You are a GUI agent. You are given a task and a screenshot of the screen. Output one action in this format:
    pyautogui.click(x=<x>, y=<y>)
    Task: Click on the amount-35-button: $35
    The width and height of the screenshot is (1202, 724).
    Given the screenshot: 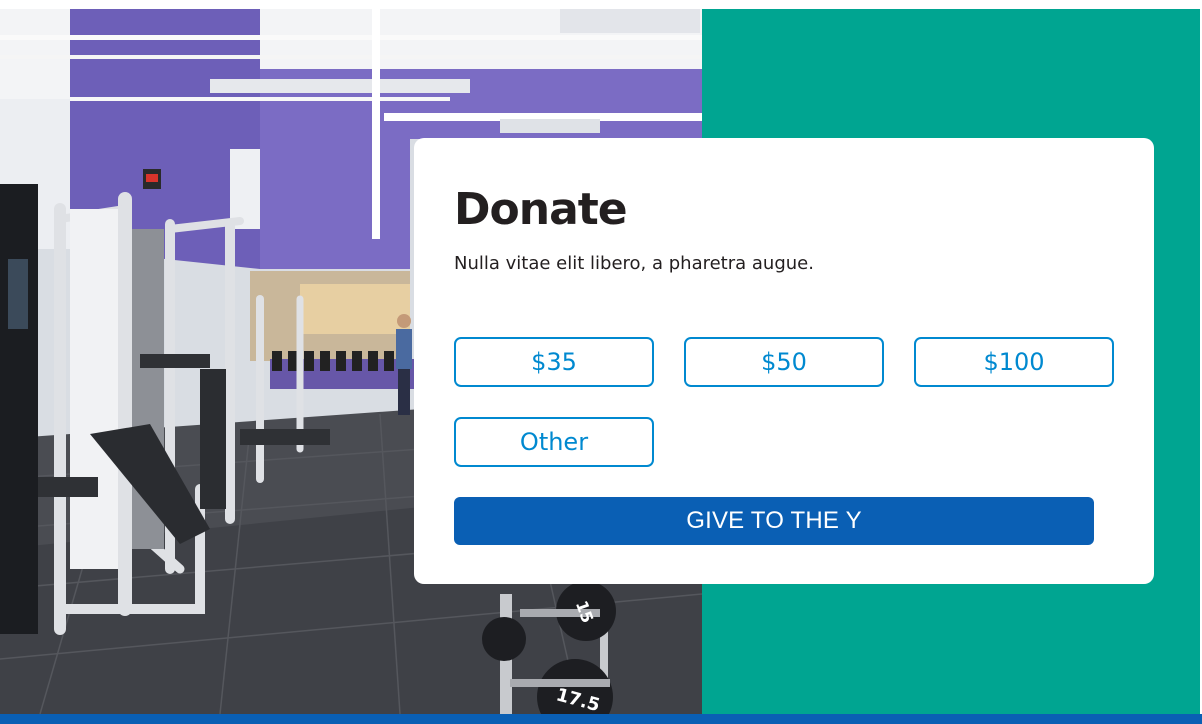 What is the action you would take?
    pyautogui.click(x=554, y=362)
    